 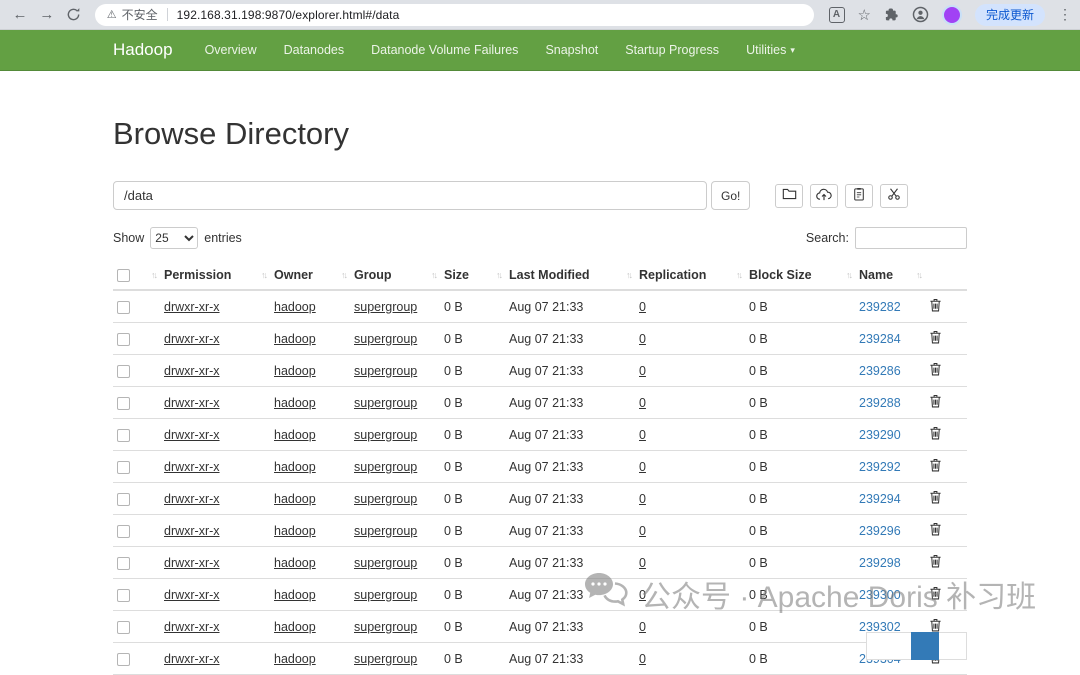 What do you see at coordinates (920, 14) in the screenshot?
I see `profile-icon` at bounding box center [920, 14].